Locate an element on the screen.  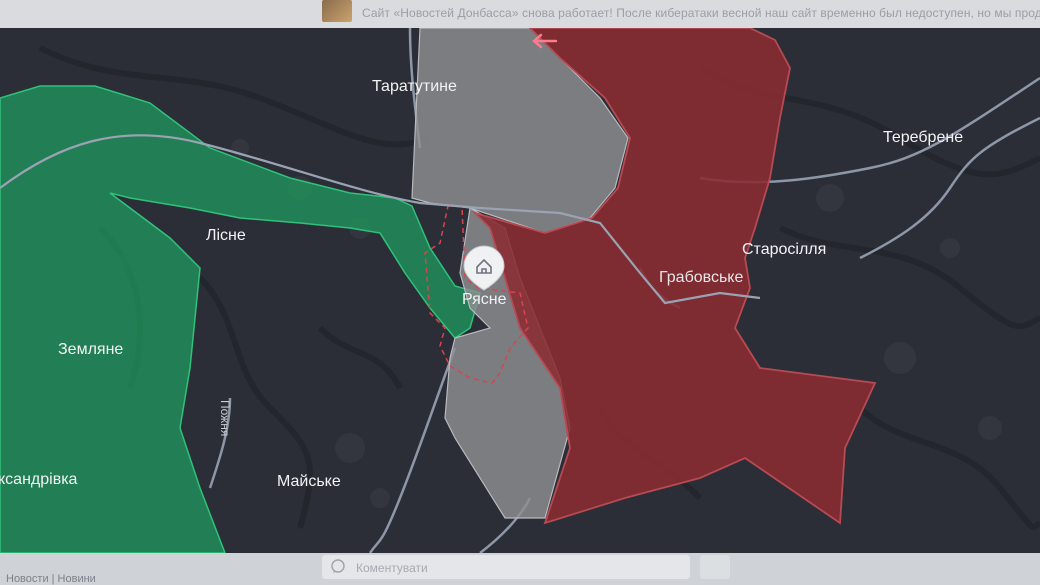
label-taratutyne: Таратутине is located at coordinates (414, 86).